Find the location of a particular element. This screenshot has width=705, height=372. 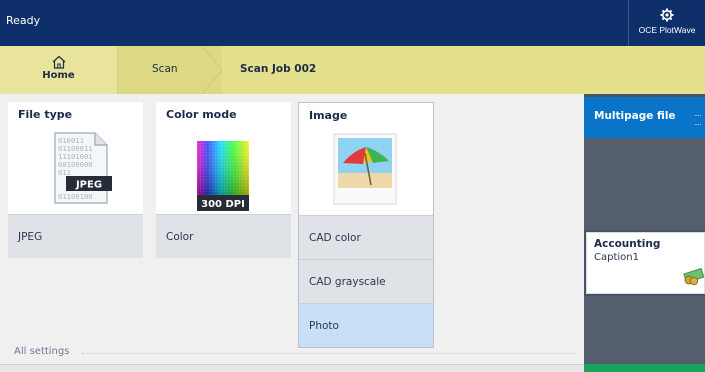

breadcrumb-home-label: Home is located at coordinates (58, 75).